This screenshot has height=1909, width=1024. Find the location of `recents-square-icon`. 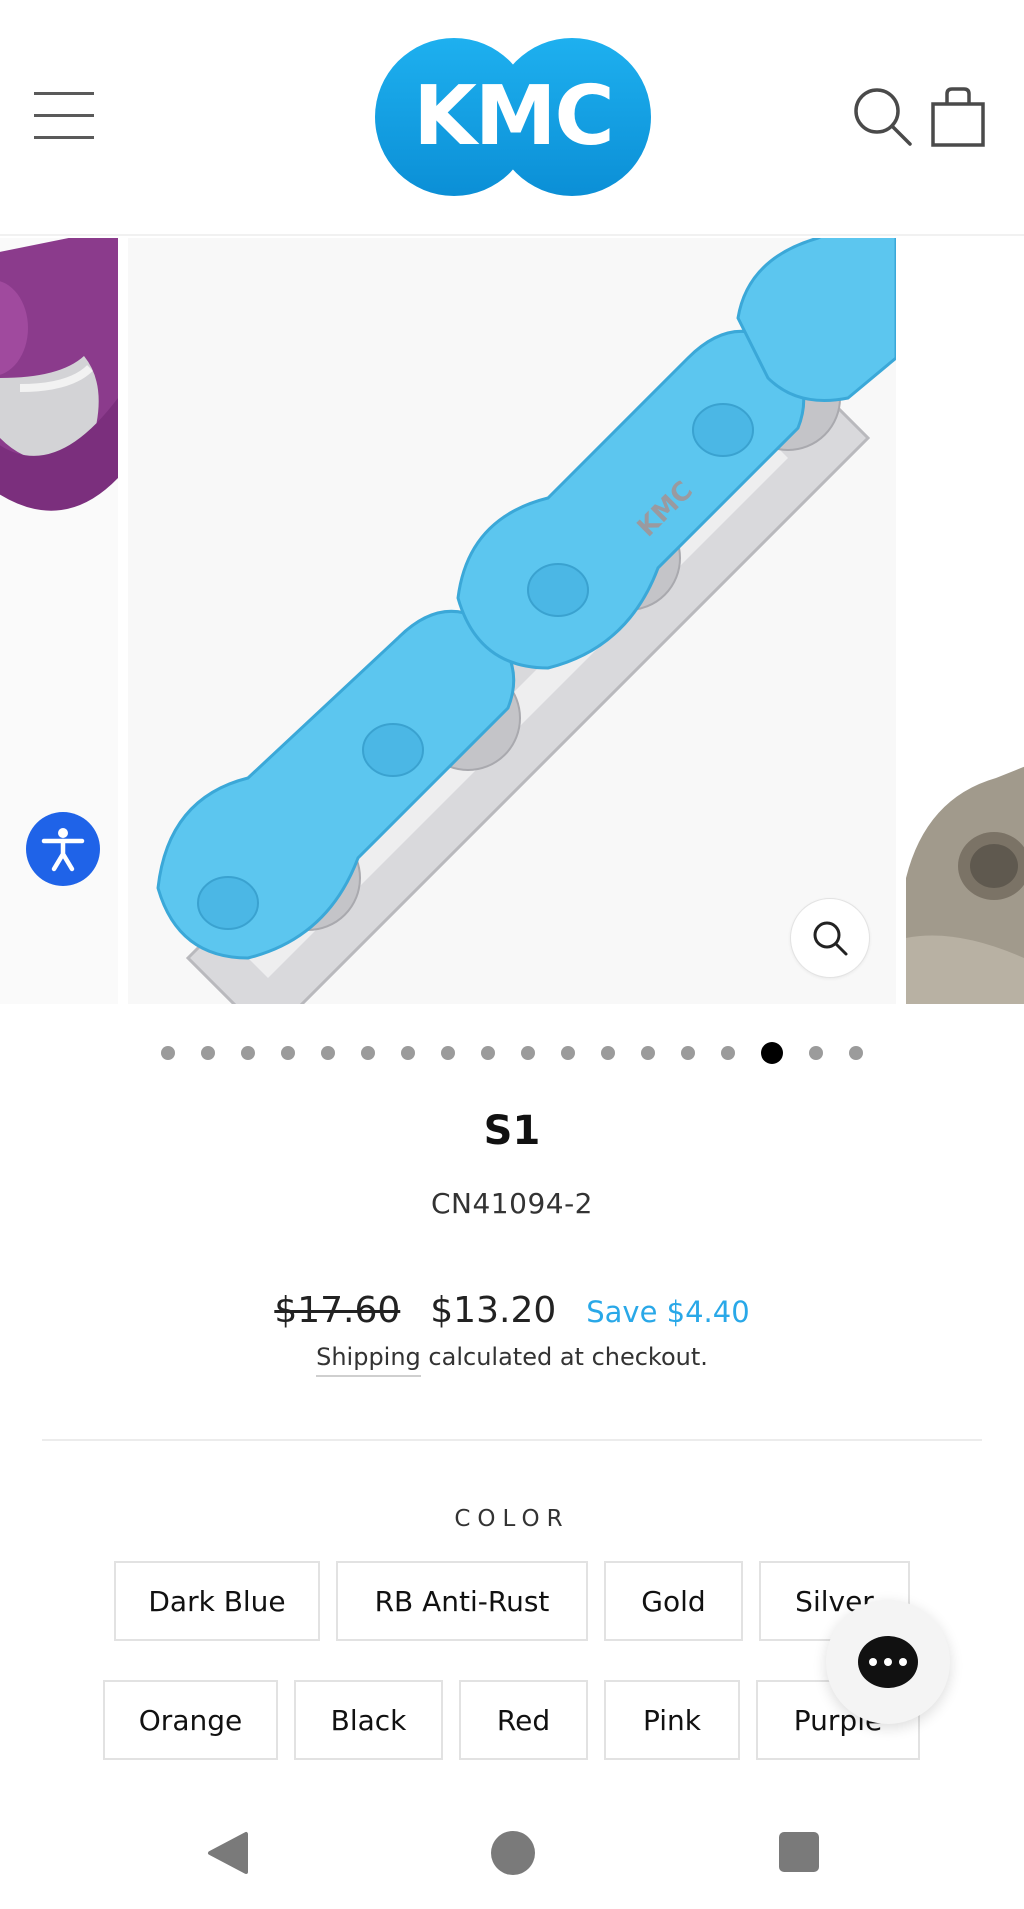

recents-square-icon is located at coordinates (799, 1852).